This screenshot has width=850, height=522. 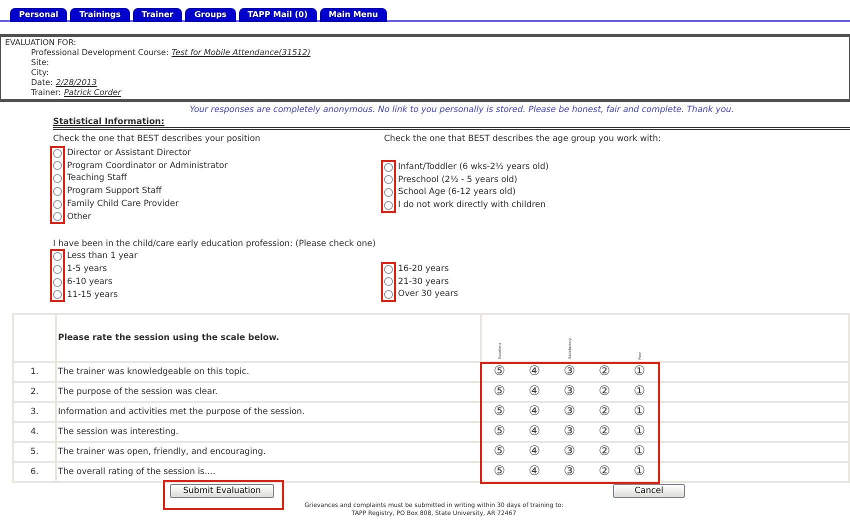 I want to click on nav-tab: Trainer, so click(x=157, y=15).